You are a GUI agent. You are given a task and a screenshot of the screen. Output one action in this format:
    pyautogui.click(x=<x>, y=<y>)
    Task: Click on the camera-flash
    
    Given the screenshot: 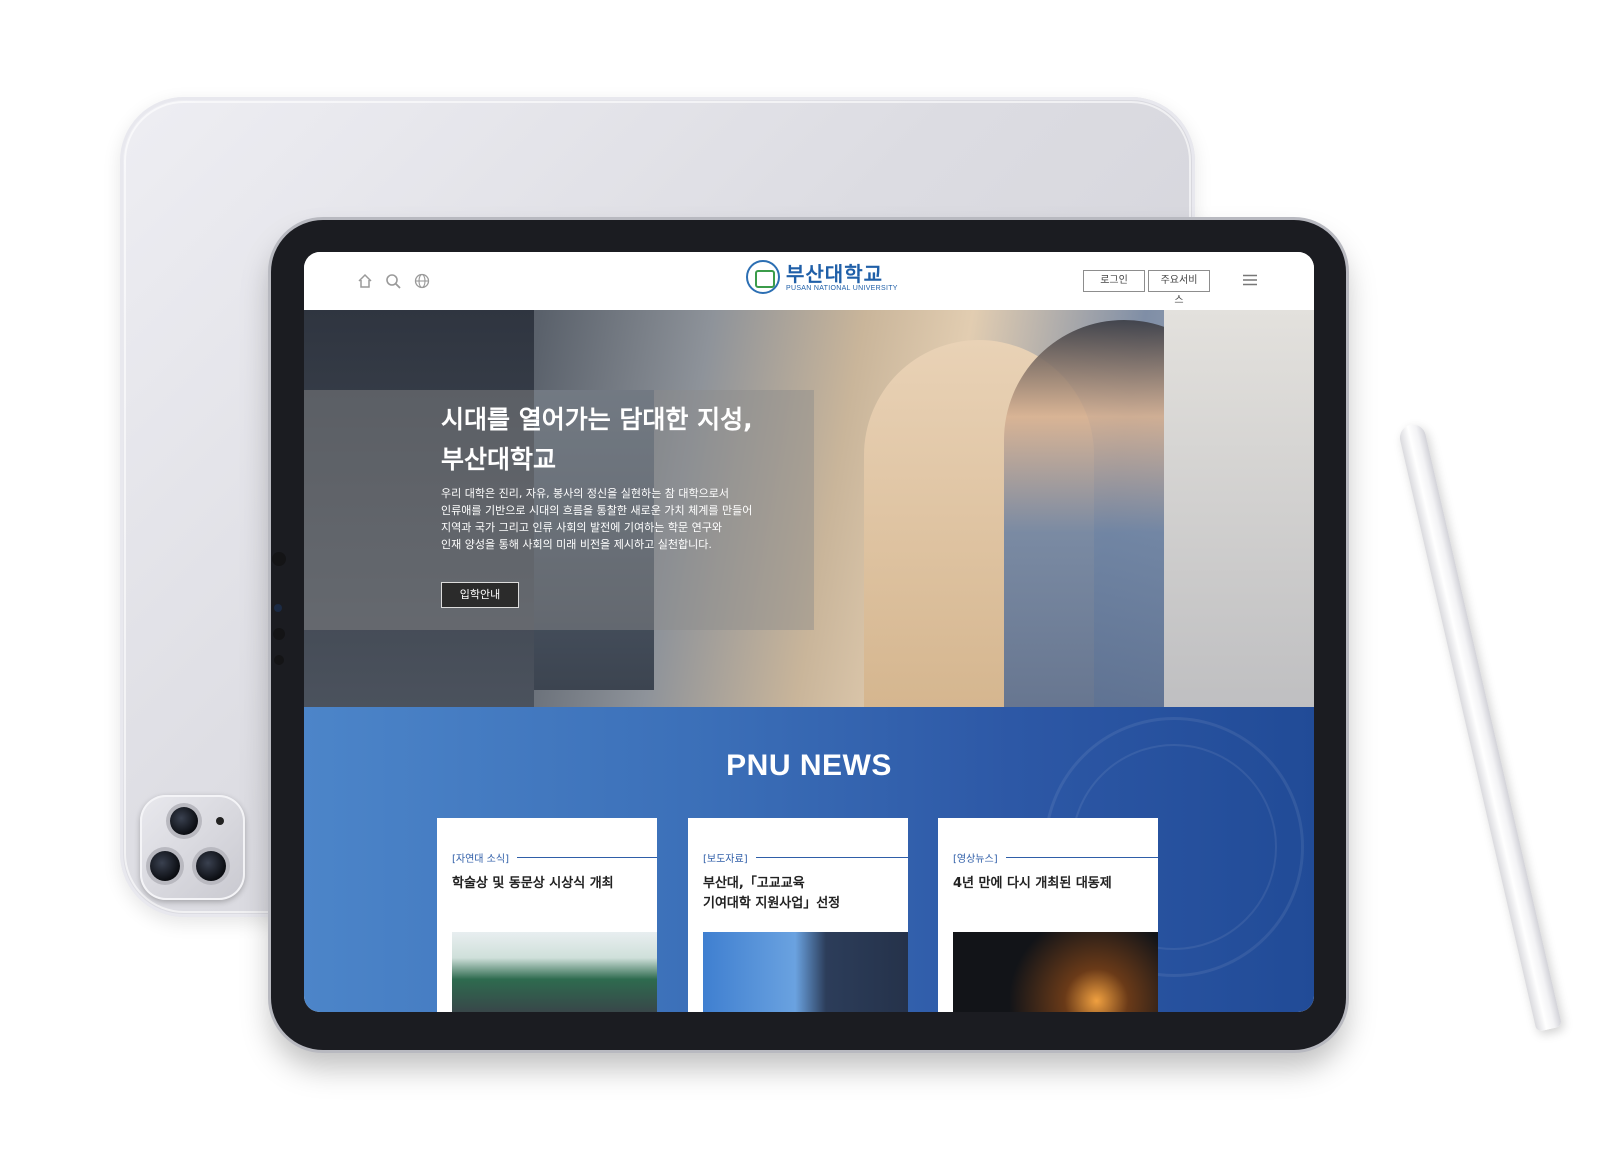 What is the action you would take?
    pyautogui.click(x=220, y=821)
    